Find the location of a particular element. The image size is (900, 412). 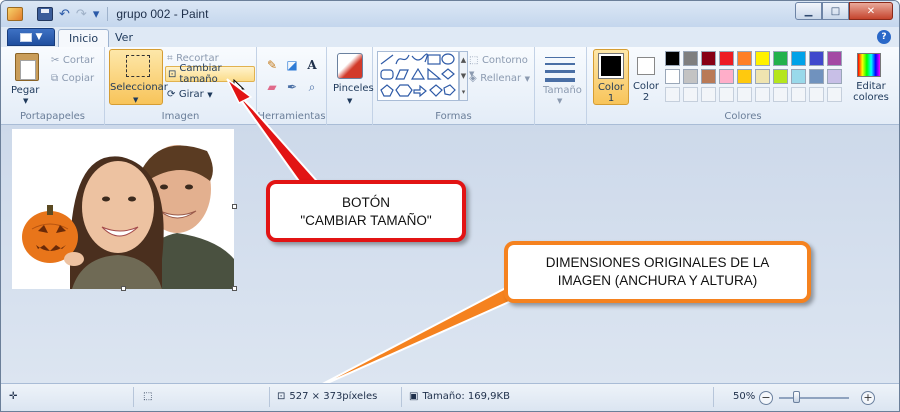

callout-boton-line1: BOTÓN is located at coordinates (365, 202).